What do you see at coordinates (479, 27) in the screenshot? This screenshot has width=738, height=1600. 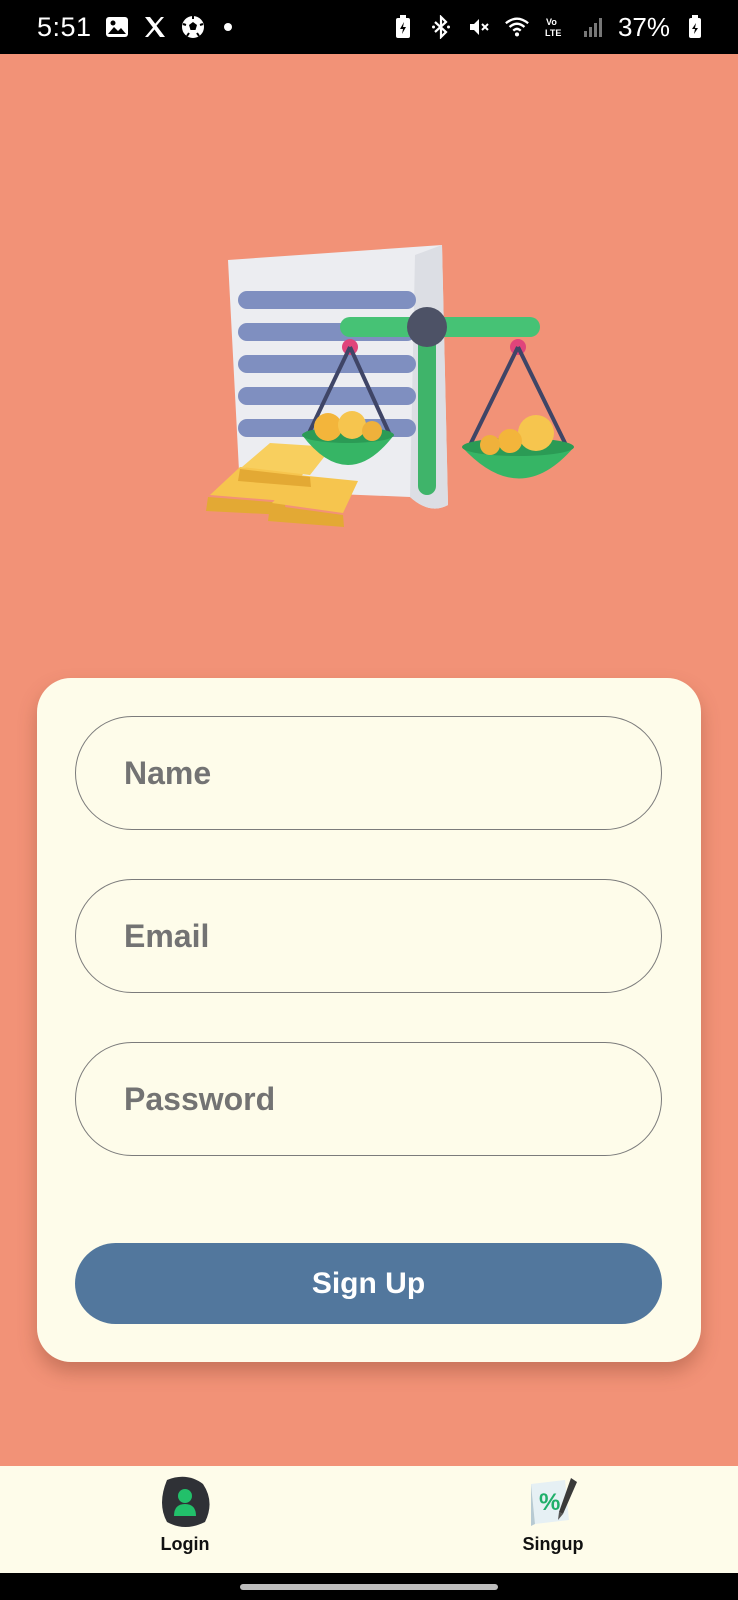 I see `vibrate-mute-icon` at bounding box center [479, 27].